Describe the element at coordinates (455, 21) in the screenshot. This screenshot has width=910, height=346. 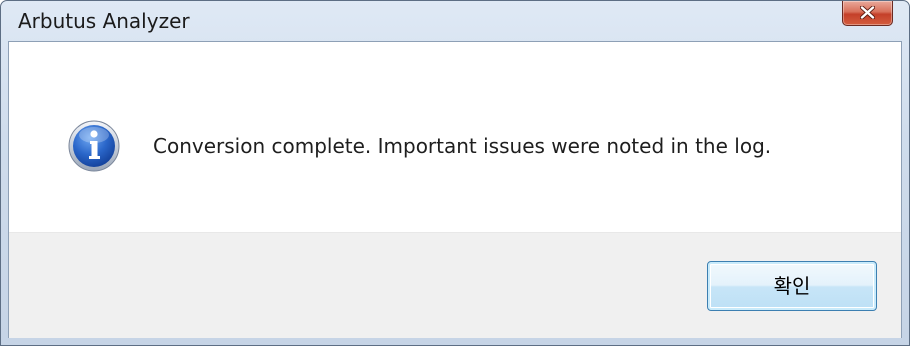
I see `title-bar: Arbutus Analyzer` at that location.